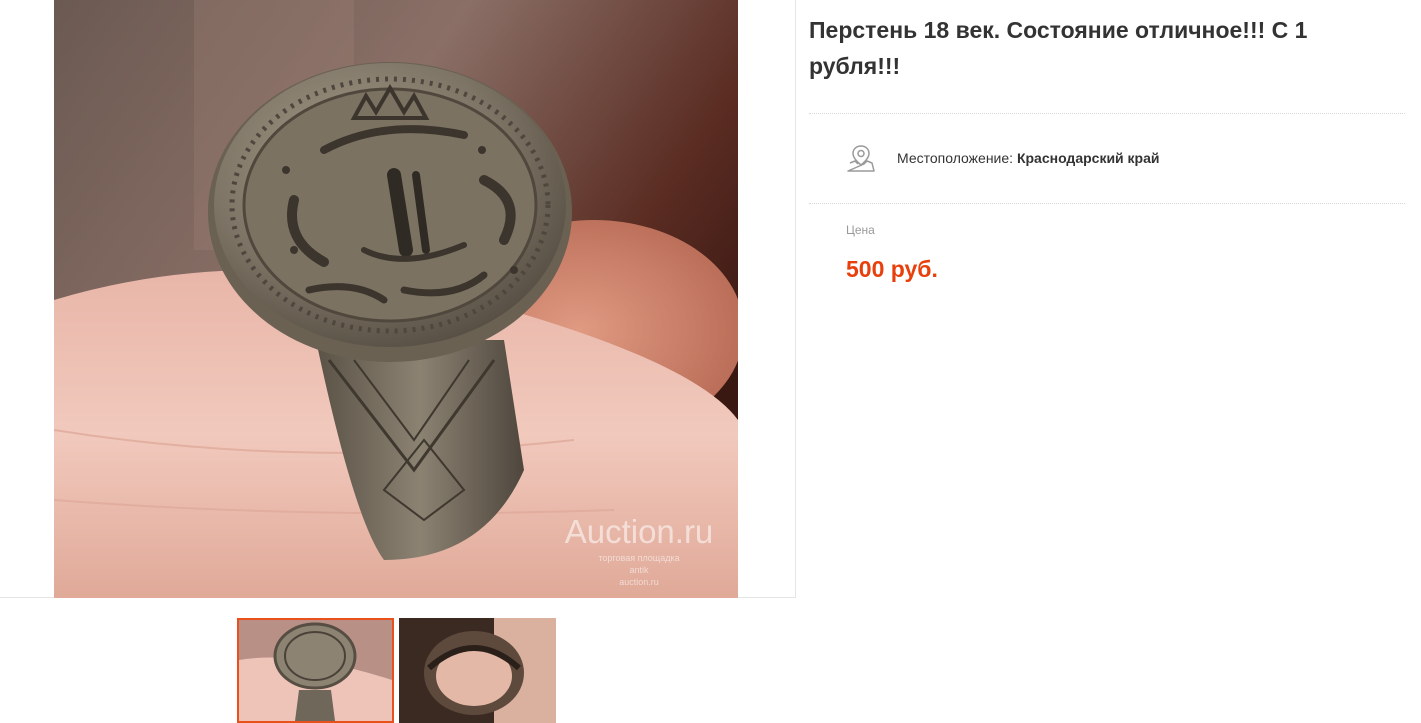 This screenshot has width=1421, height=723. I want to click on thumbnail-2-image, so click(477, 670).